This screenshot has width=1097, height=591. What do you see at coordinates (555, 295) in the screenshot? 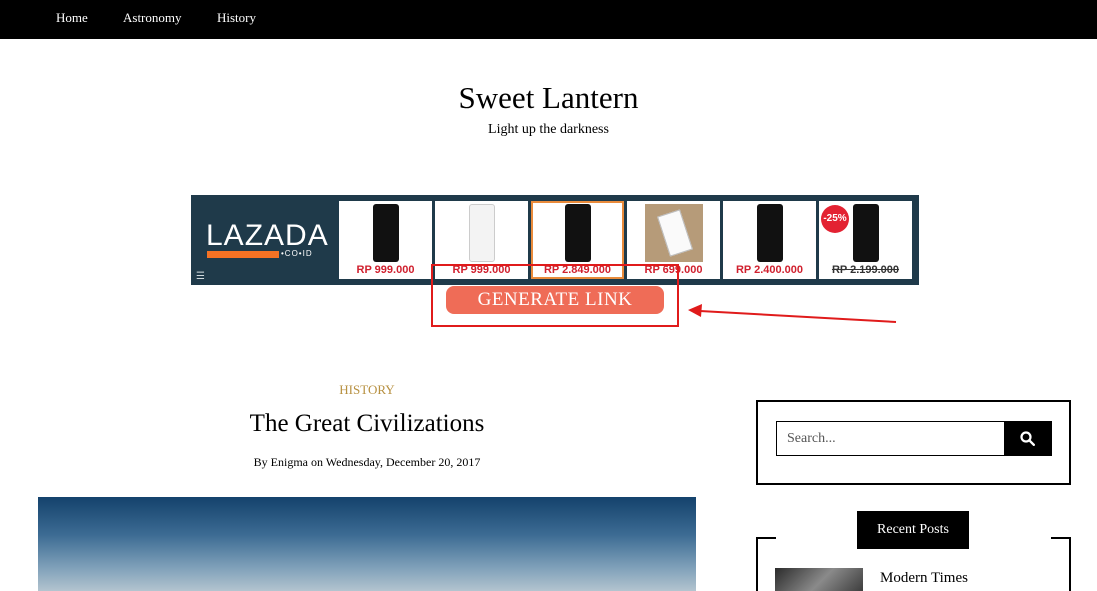
I see `annotation-highlight-box` at bounding box center [555, 295].